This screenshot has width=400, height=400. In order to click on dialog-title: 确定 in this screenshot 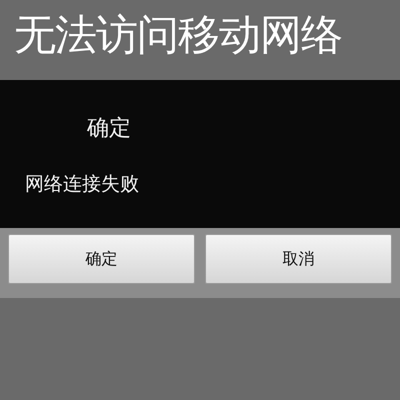, I will do `click(109, 128)`.